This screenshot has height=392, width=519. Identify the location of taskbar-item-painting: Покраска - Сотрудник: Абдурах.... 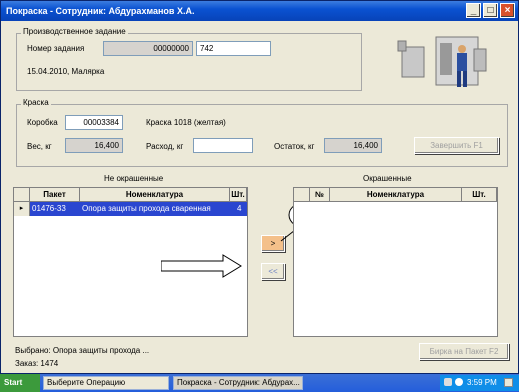
(238, 383).